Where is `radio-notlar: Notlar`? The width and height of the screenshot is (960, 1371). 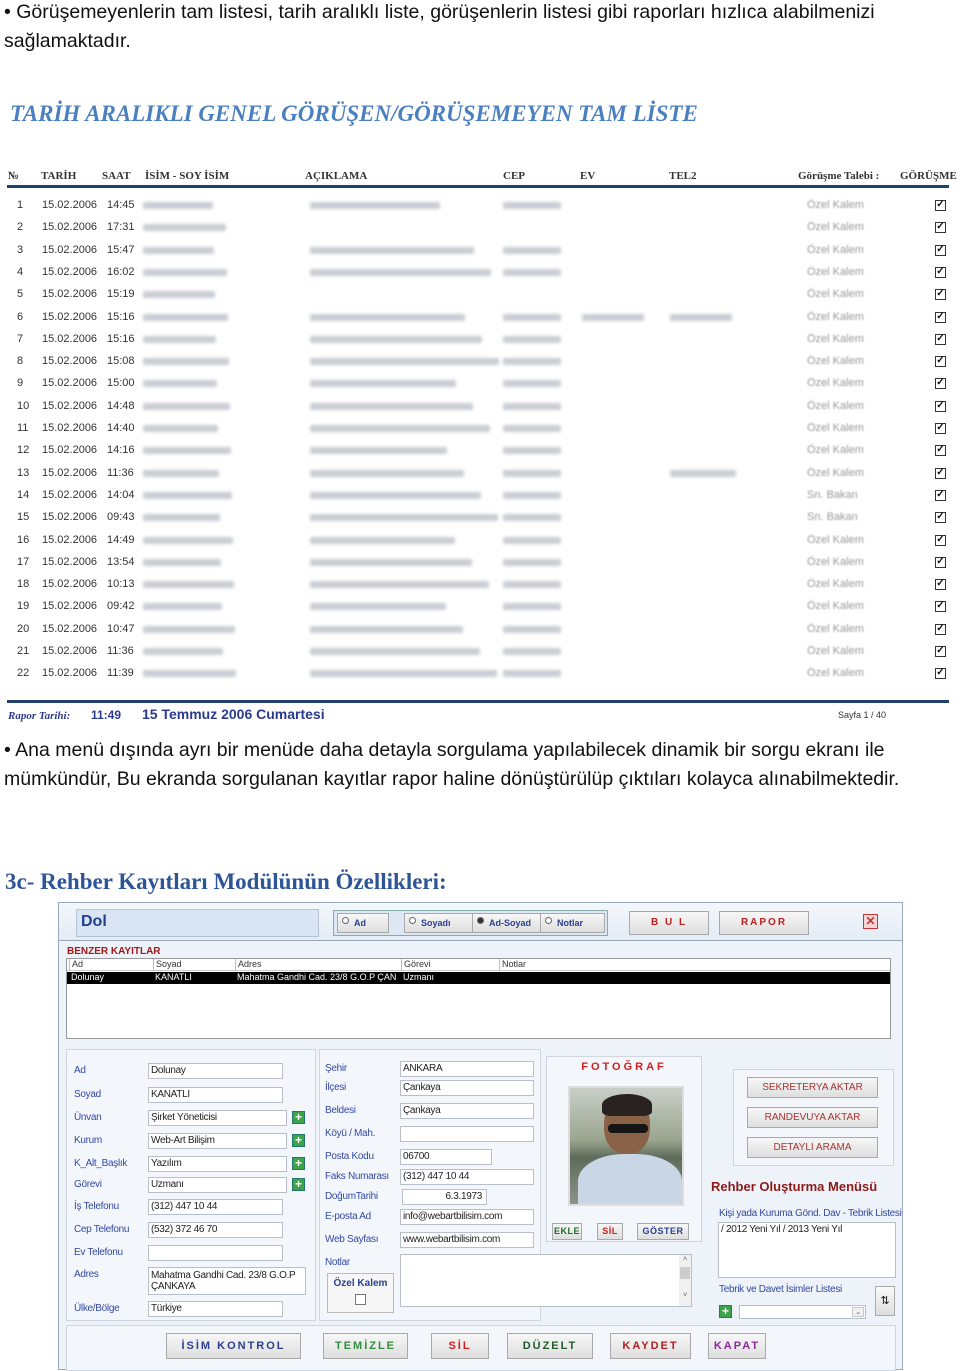 radio-notlar: Notlar is located at coordinates (572, 923).